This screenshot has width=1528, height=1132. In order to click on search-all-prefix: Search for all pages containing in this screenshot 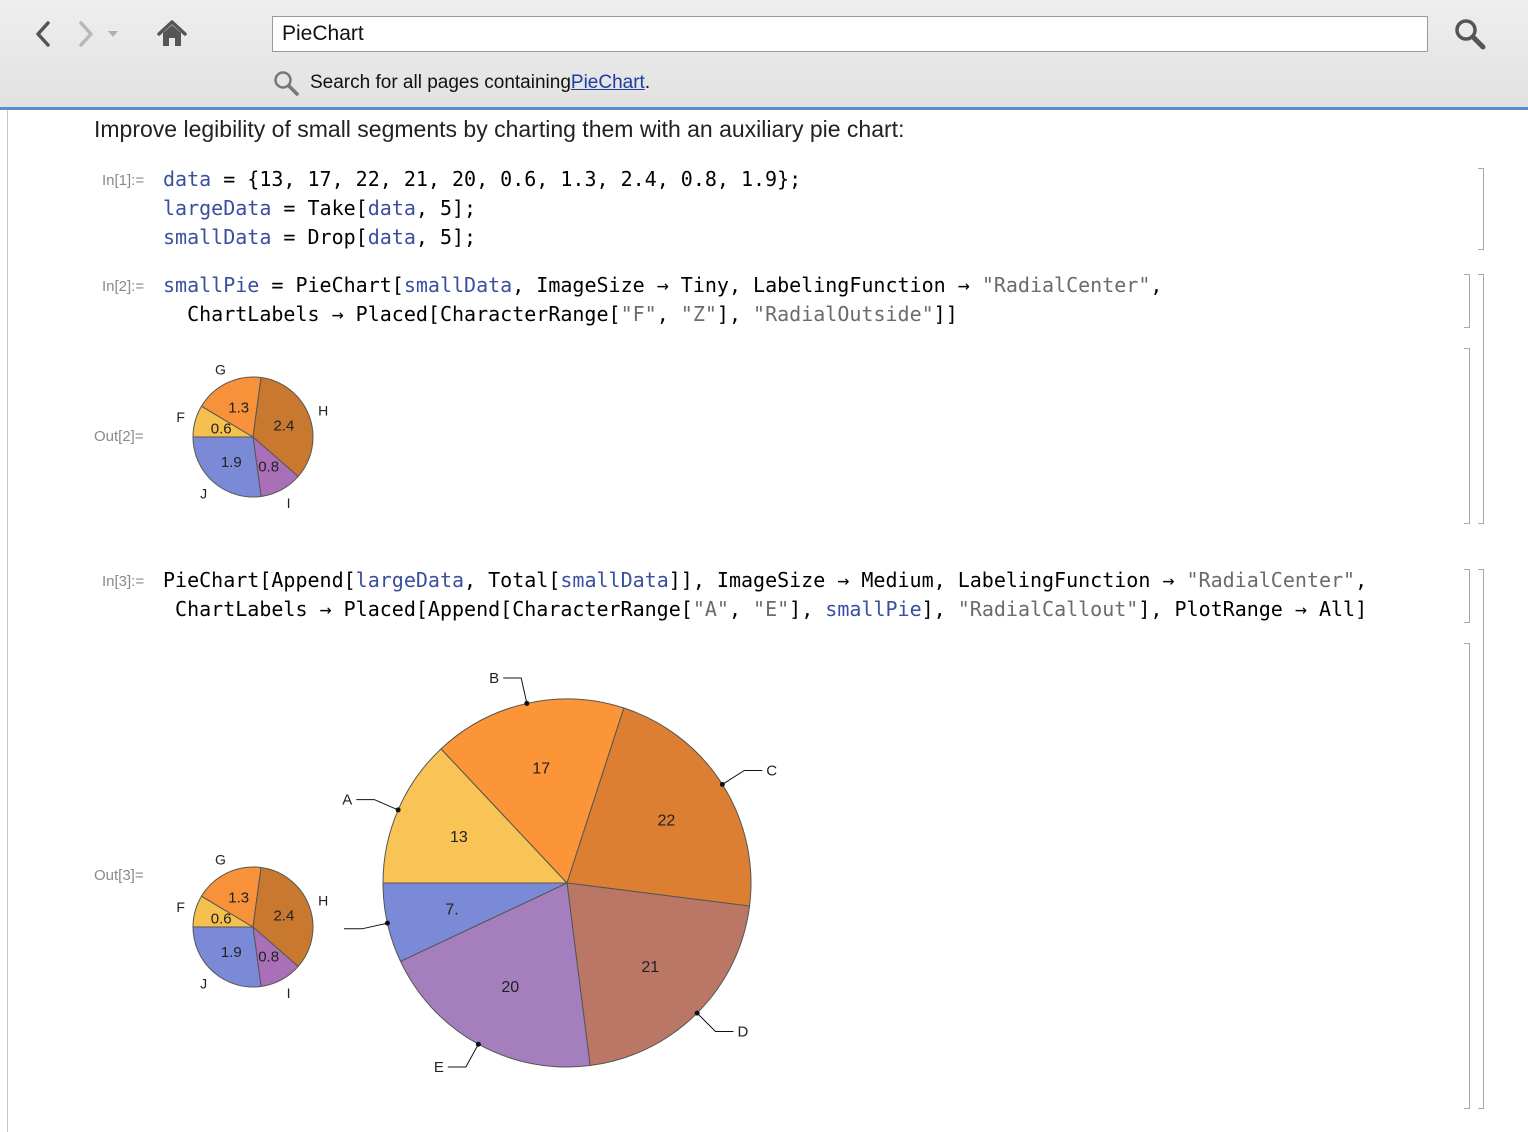, I will do `click(440, 82)`.